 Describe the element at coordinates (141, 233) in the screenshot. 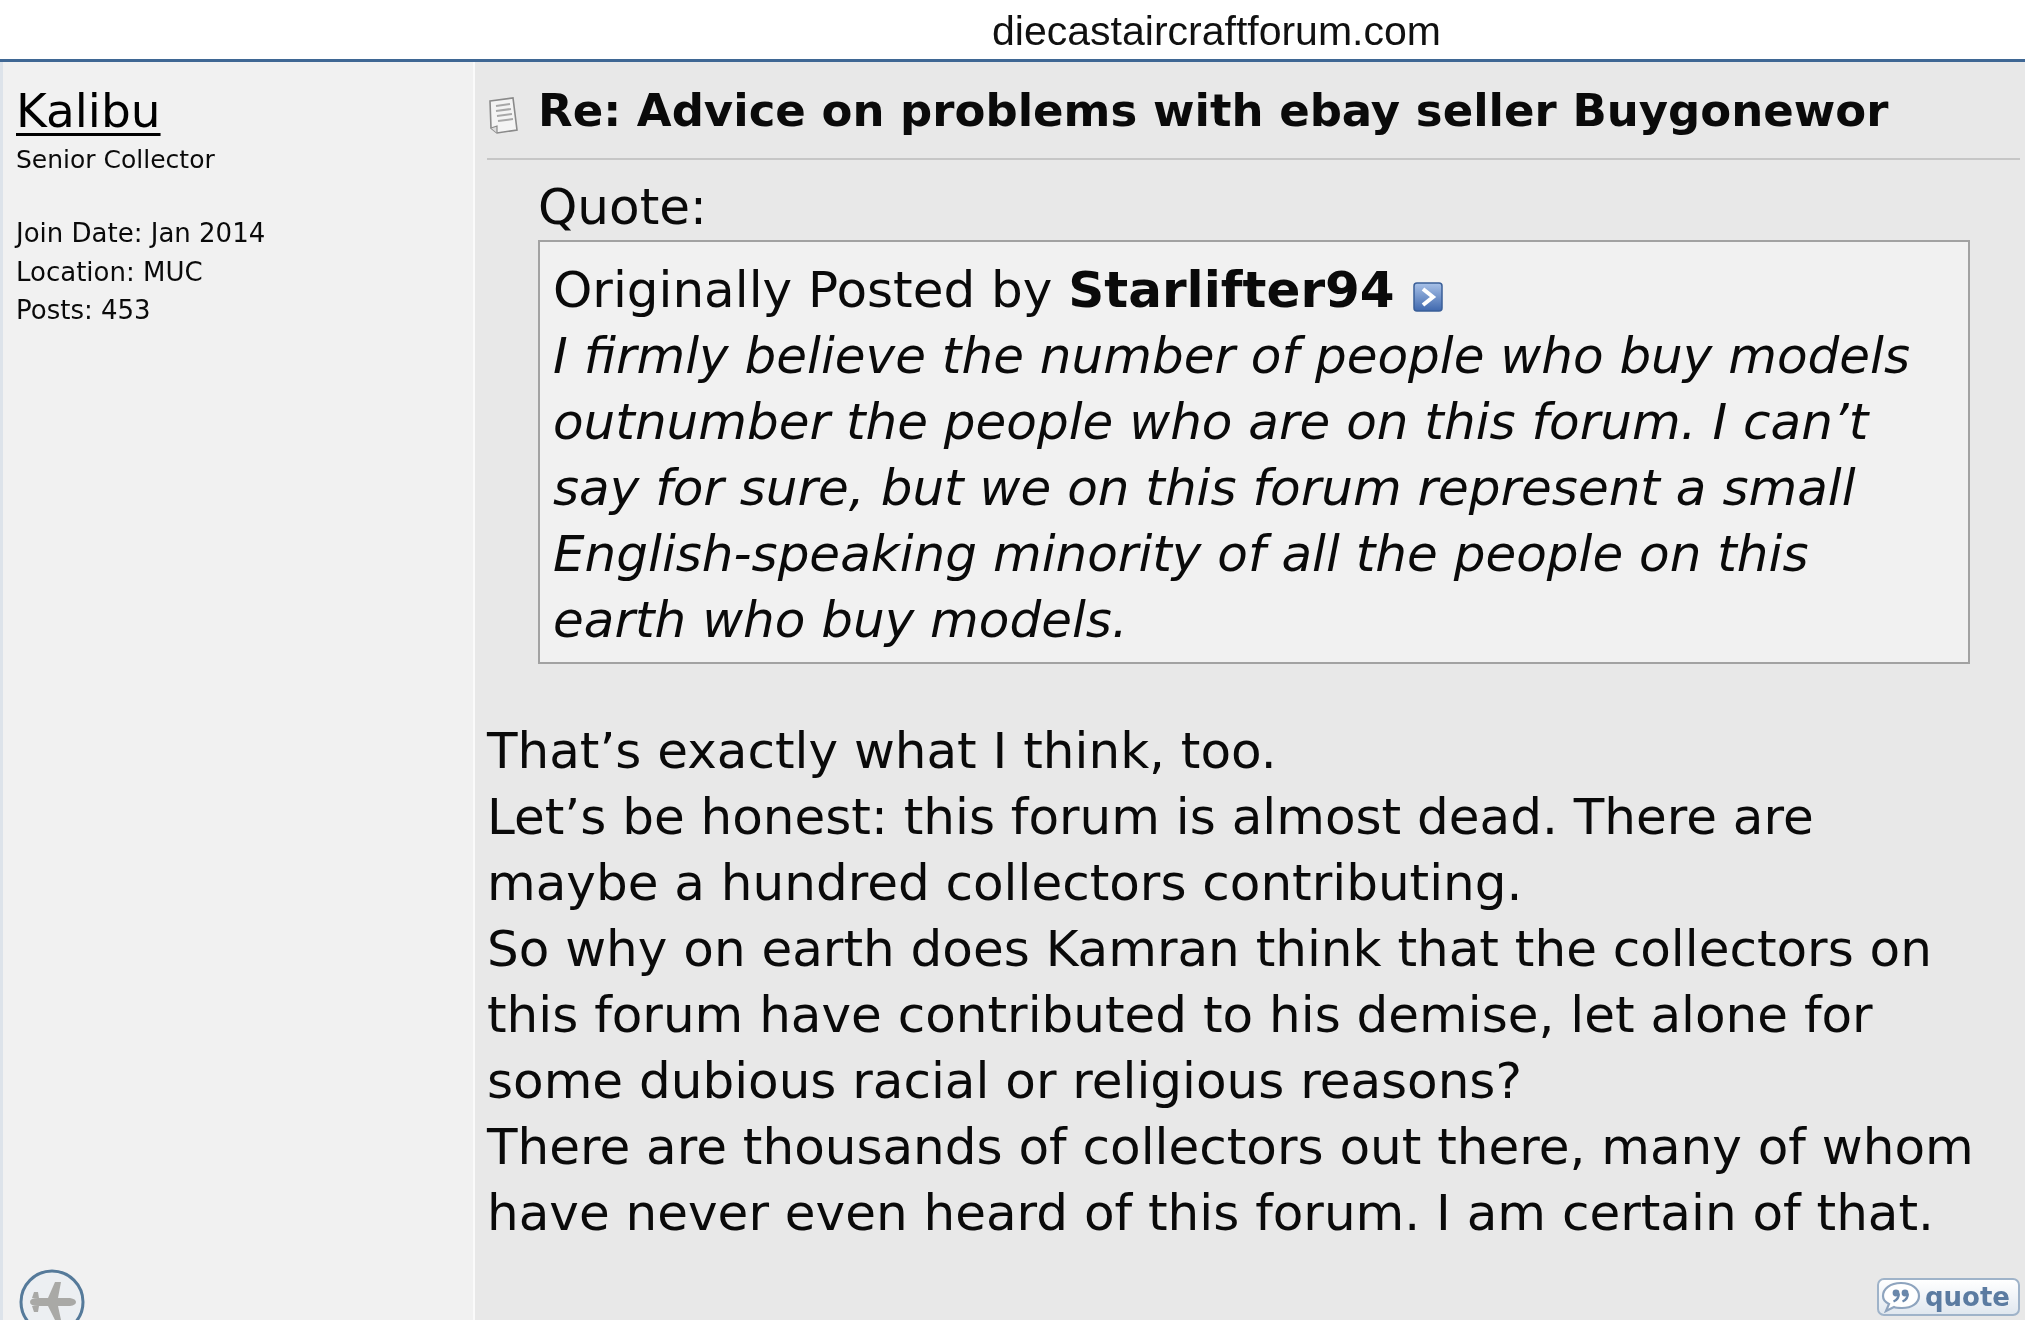

I see `member-detail: Join Date: Jan 2014` at that location.